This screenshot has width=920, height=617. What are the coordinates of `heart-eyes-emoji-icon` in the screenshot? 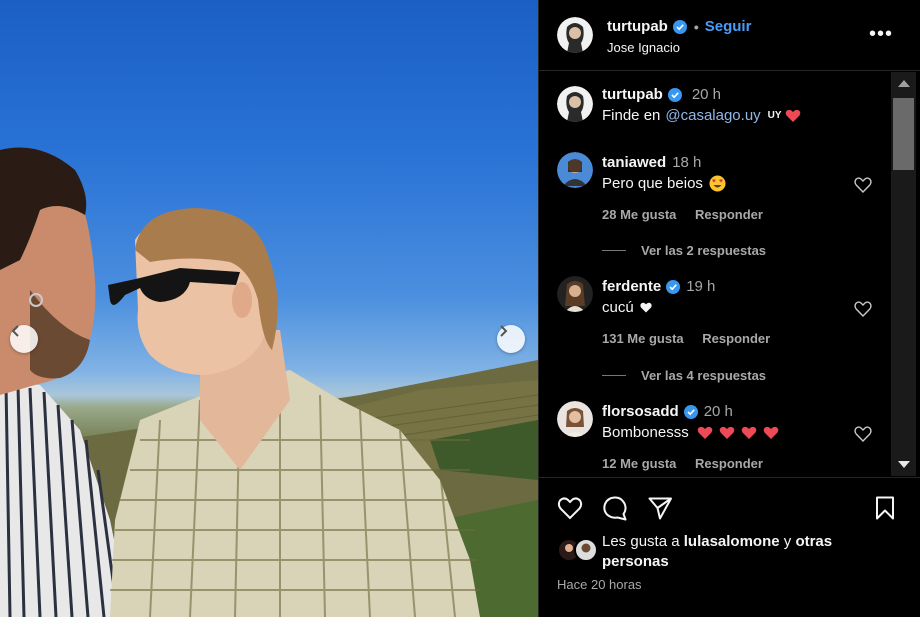 It's located at (717, 183).